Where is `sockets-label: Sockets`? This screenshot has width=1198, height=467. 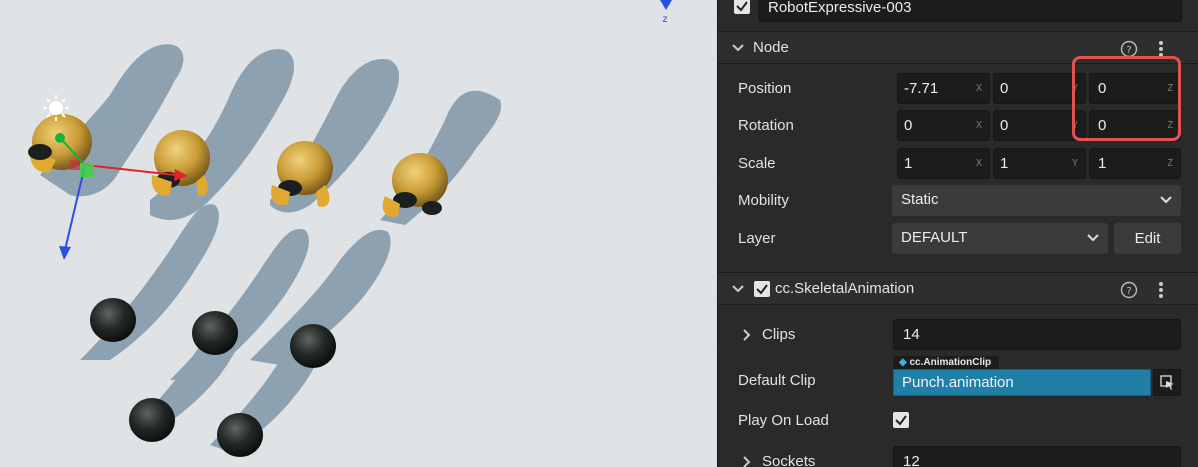 sockets-label: Sockets is located at coordinates (789, 460).